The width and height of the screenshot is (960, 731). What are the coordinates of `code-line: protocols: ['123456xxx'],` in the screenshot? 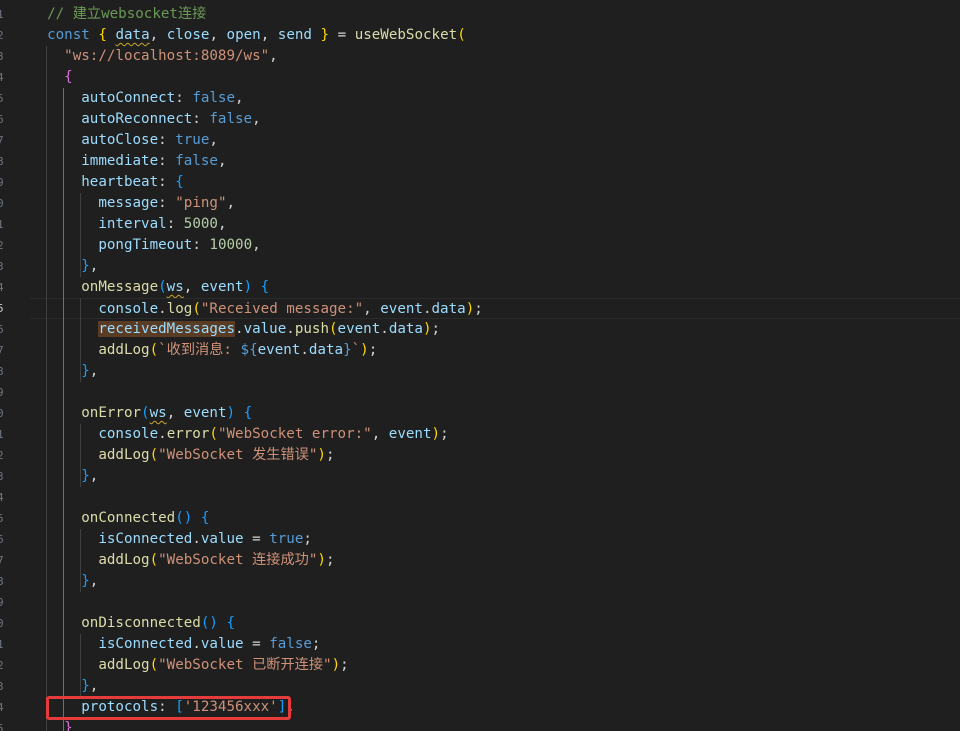 It's located at (480, 707).